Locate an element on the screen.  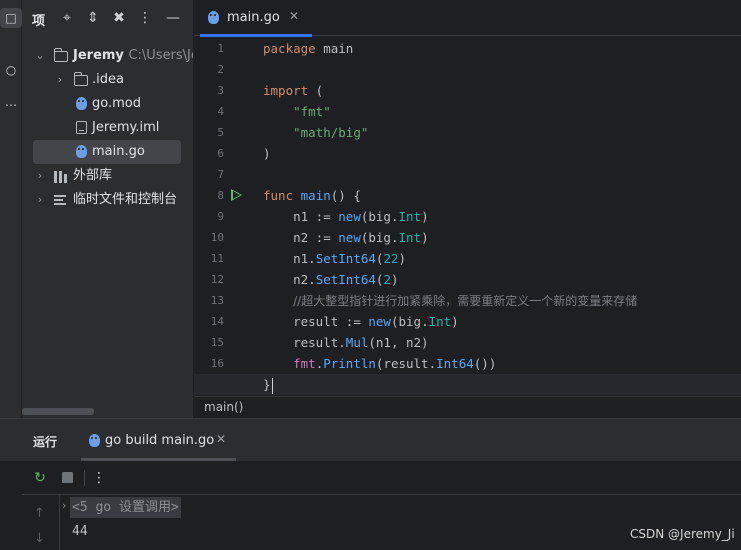
run-panel-header: 运行 go build main.go ✕ is located at coordinates (370, 440).